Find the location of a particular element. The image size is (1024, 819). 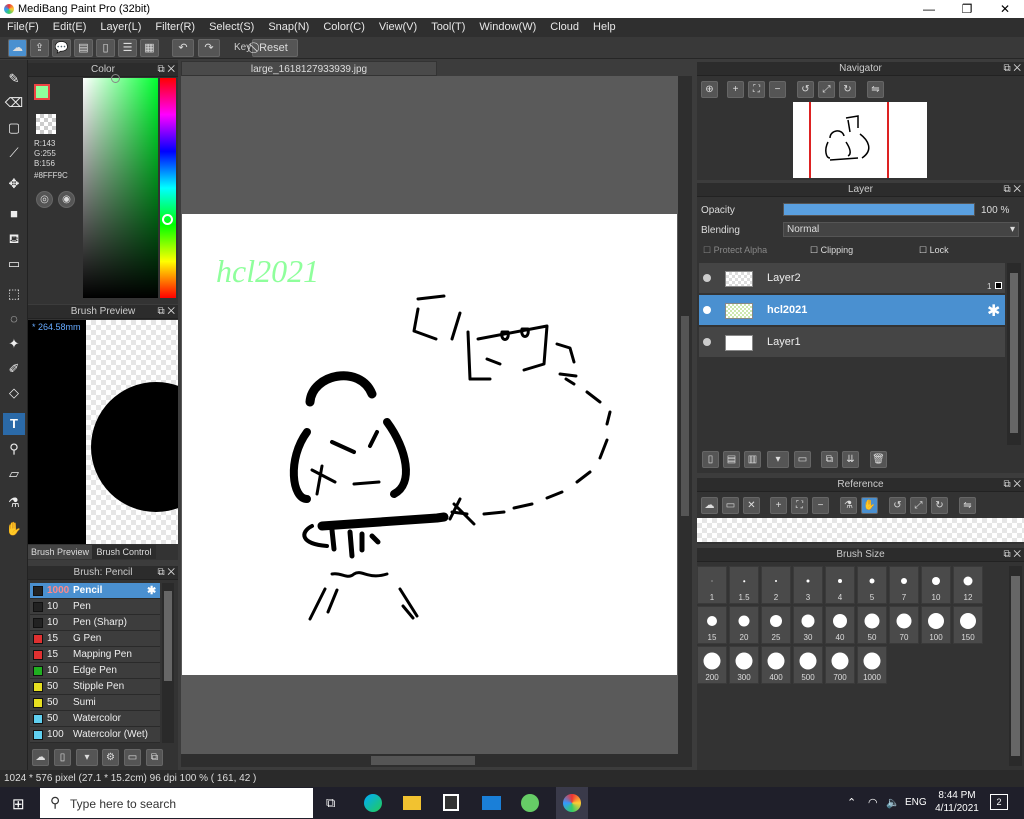

color-adjust-icon: ◉ is located at coordinates (66, 199).